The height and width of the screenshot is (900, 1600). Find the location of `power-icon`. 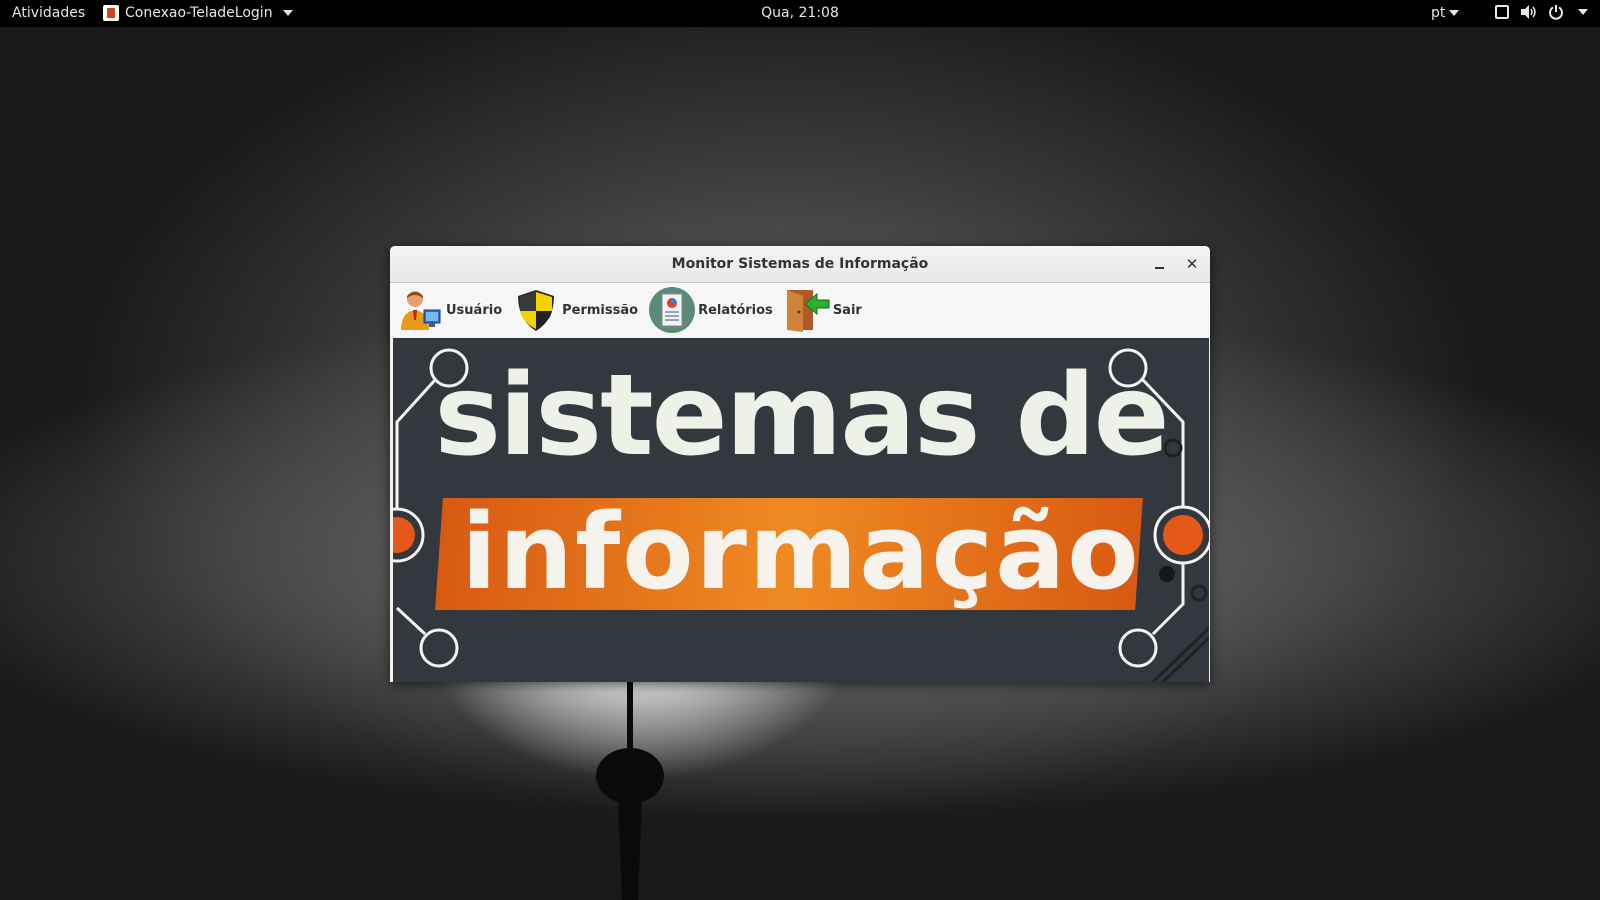

power-icon is located at coordinates (1556, 12).